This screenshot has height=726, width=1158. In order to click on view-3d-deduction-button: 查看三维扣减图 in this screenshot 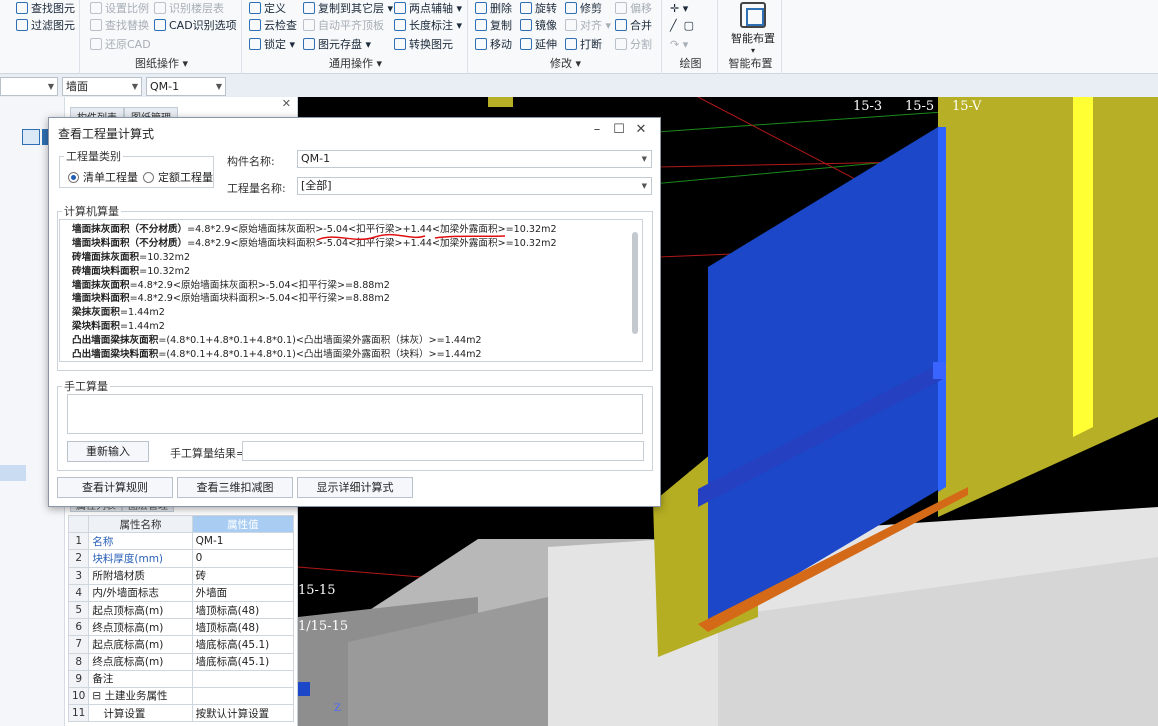, I will do `click(235, 487)`.